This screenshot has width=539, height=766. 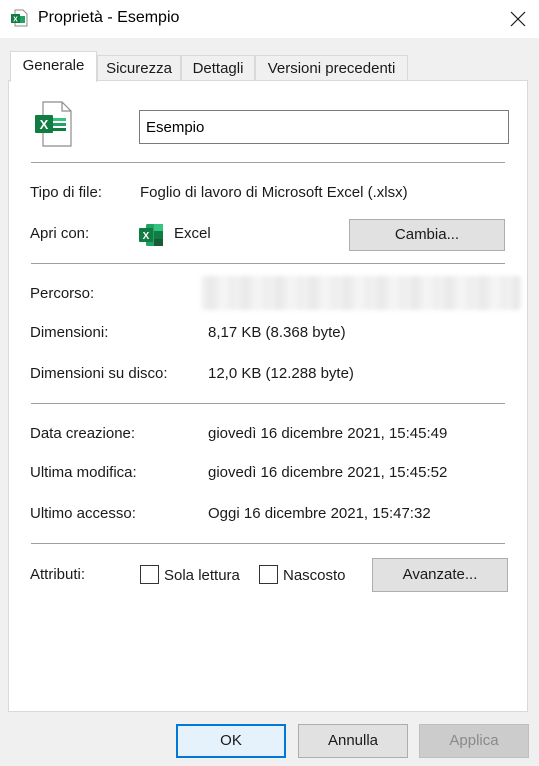 I want to click on size-label: Dimensioni:, so click(x=69, y=332).